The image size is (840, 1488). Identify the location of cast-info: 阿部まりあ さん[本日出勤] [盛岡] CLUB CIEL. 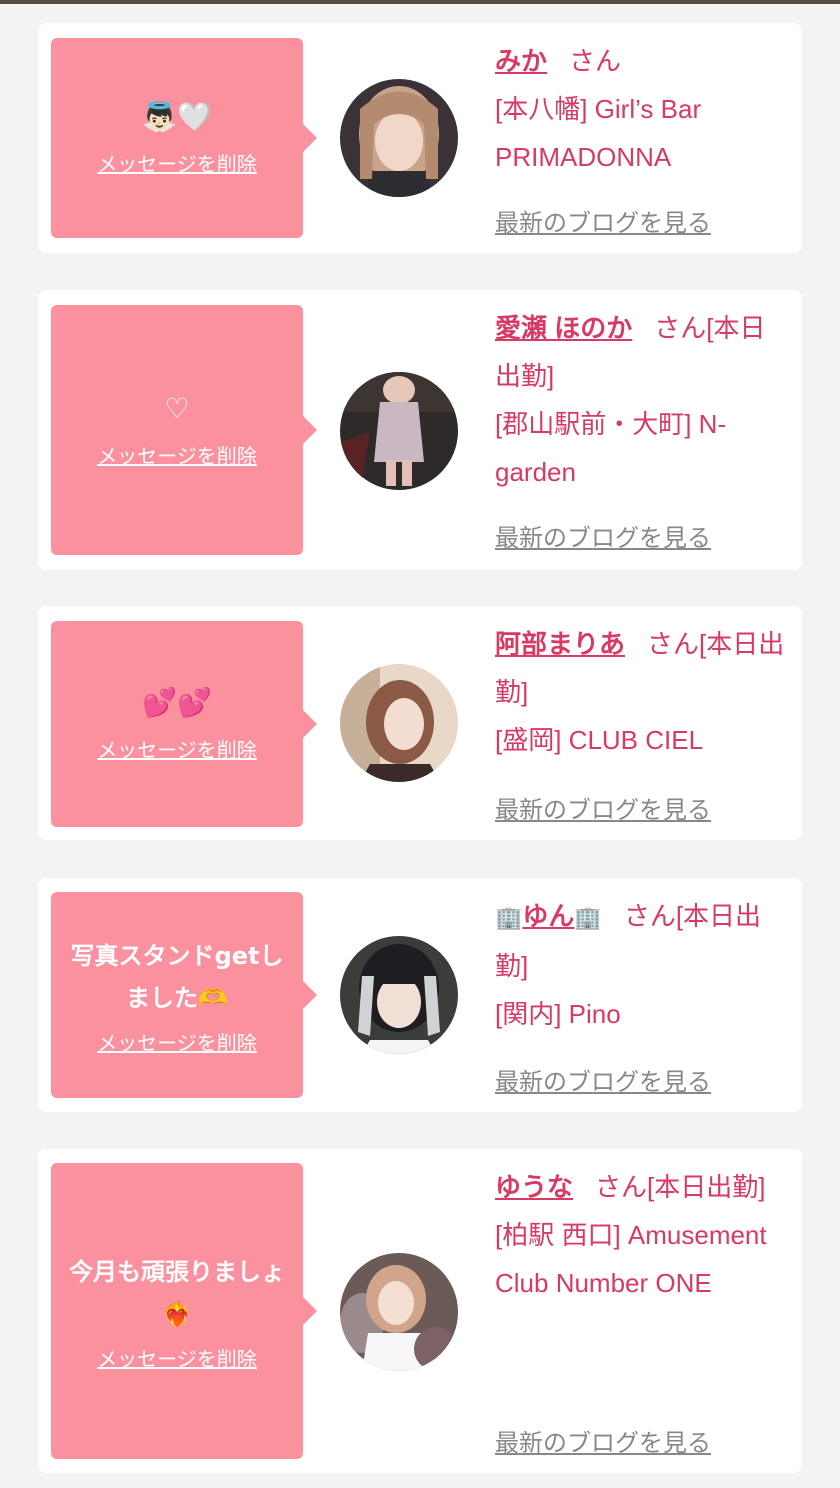
(640, 692).